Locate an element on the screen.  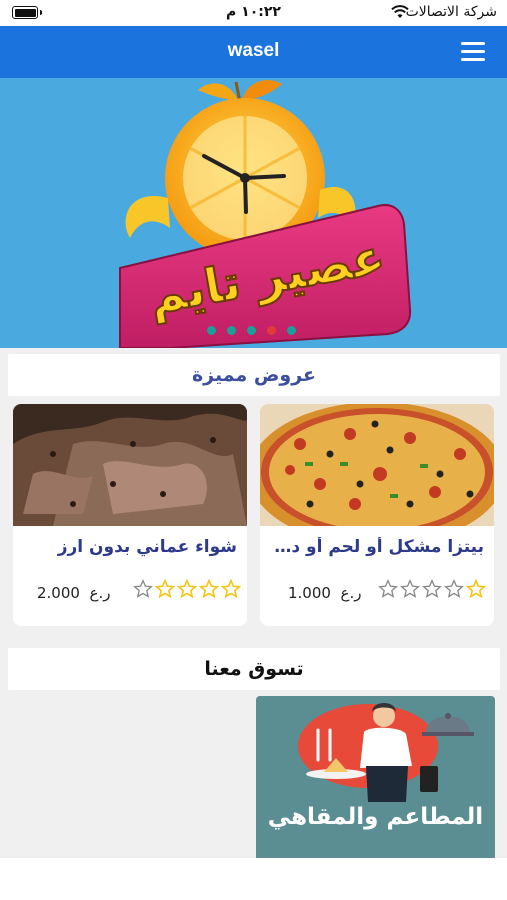
status-time: ١٠:٢٢ م is located at coordinates (253, 12).